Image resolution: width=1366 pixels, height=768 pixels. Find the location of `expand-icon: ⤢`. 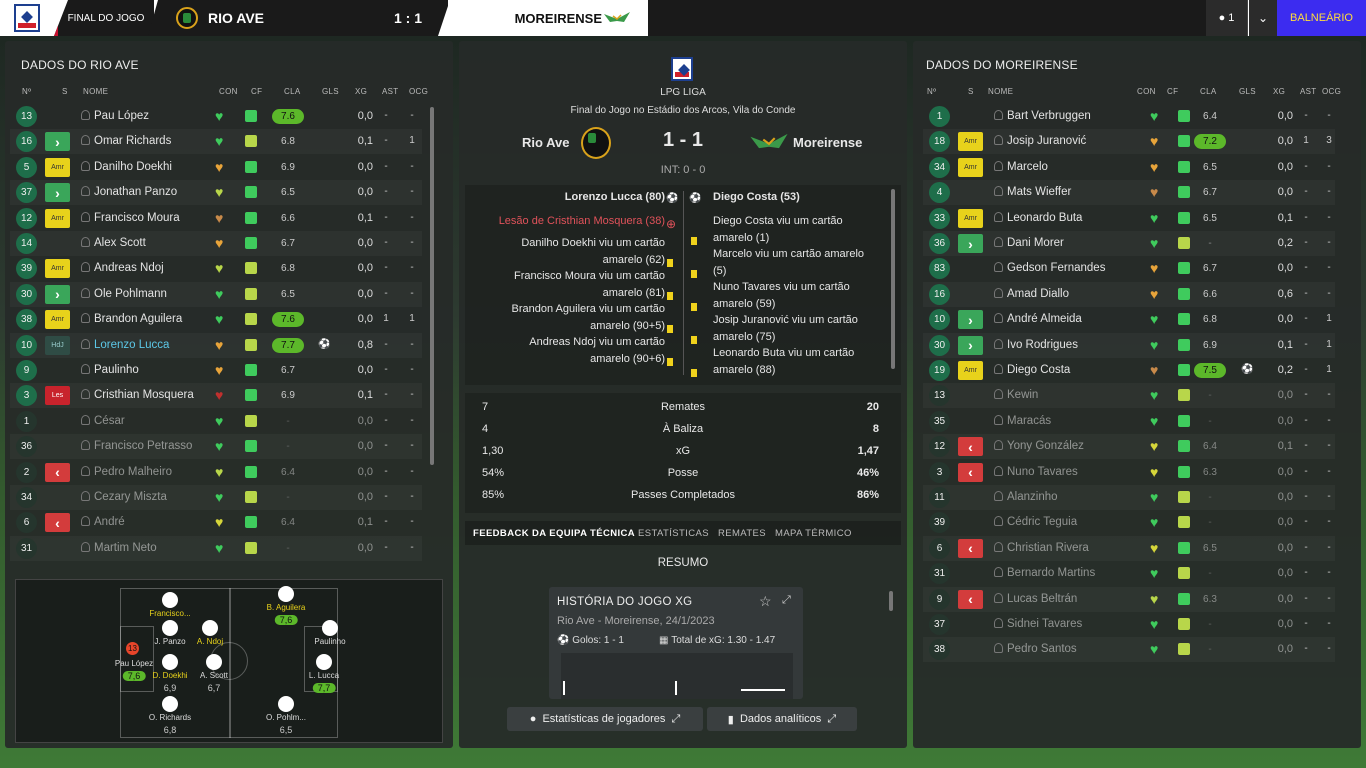

expand-icon: ⤢ is located at coordinates (786, 600).